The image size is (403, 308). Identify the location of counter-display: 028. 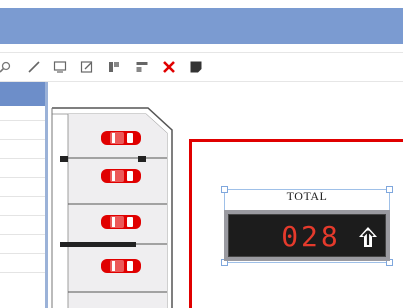
(307, 235).